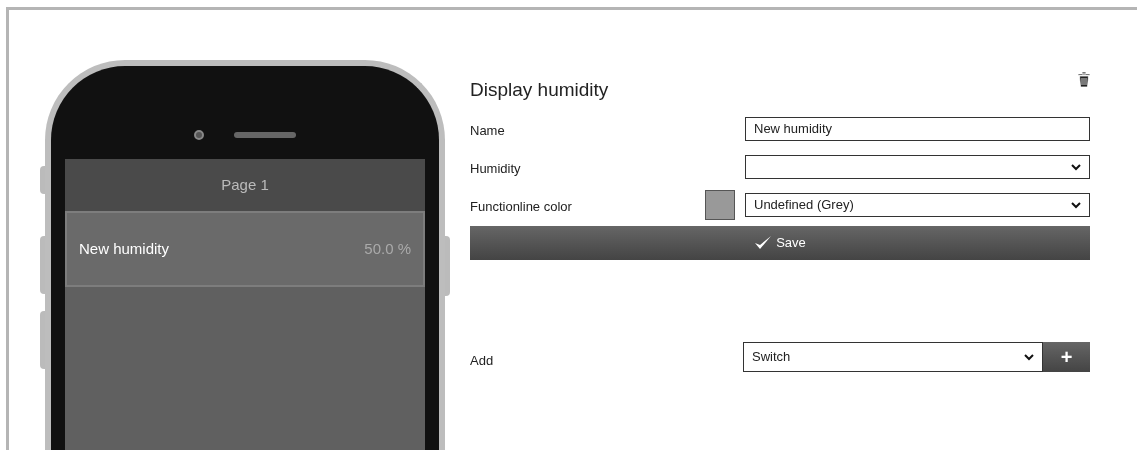 The image size is (1137, 450). I want to click on field-label: Name, so click(487, 131).